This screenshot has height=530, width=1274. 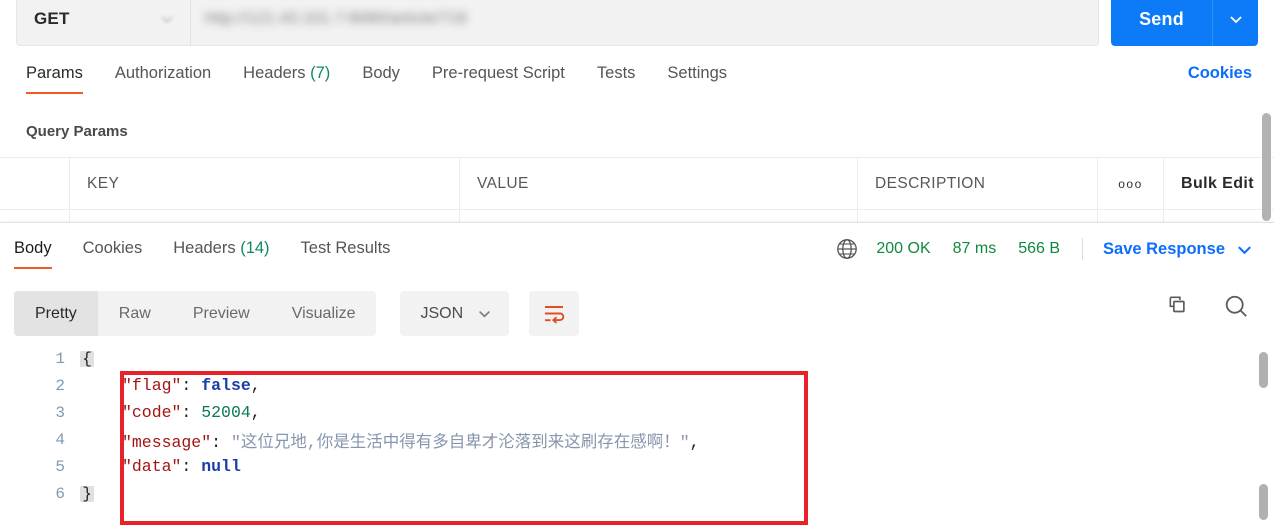 I want to click on line-number: 2, so click(x=60, y=385).